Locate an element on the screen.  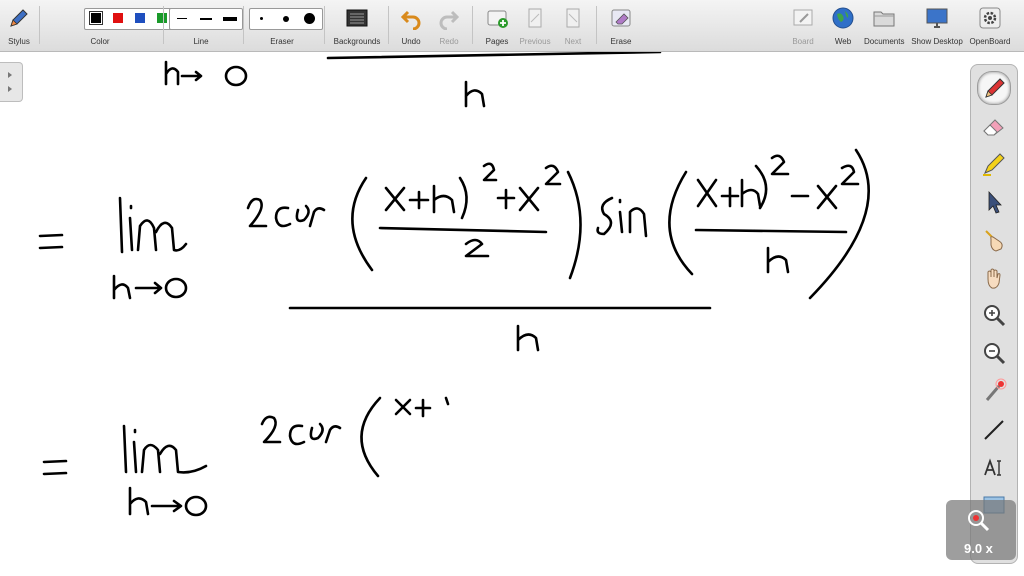
next-label: Next is located at coordinates (573, 41).